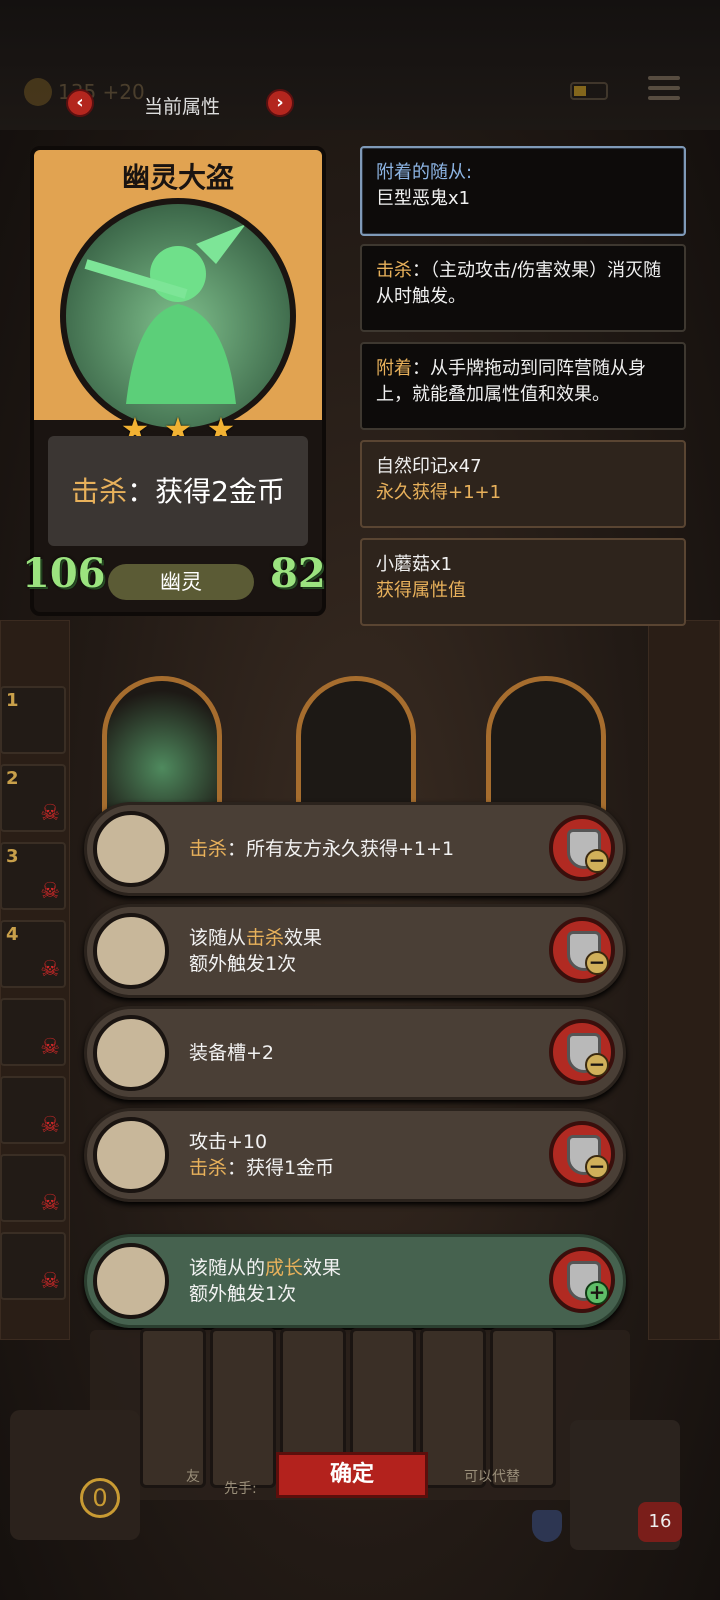  Describe the element at coordinates (281, 1168) in the screenshot. I see `option-description: ：获得1金币` at that location.